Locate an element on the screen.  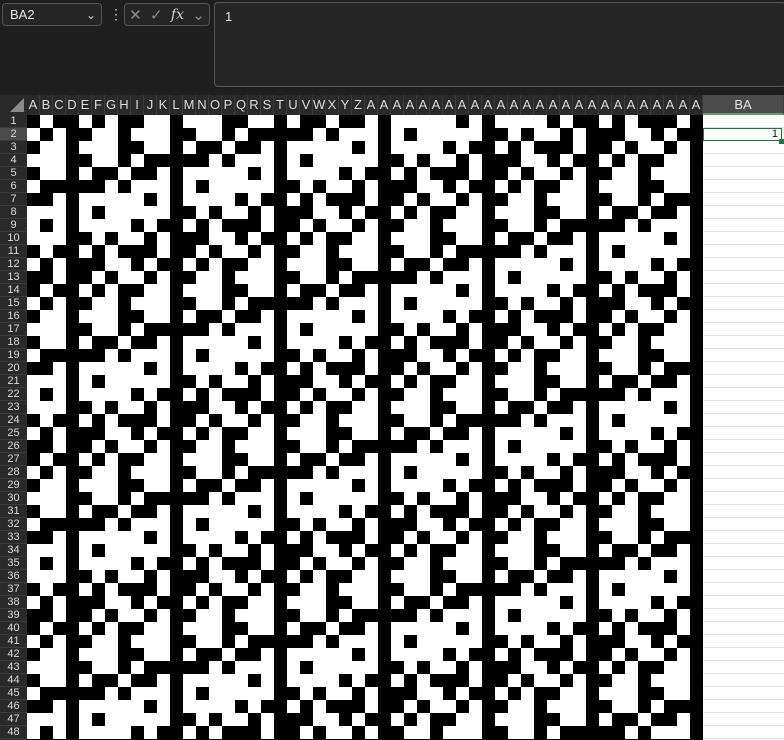
row-header-44: 44 is located at coordinates (13, 680).